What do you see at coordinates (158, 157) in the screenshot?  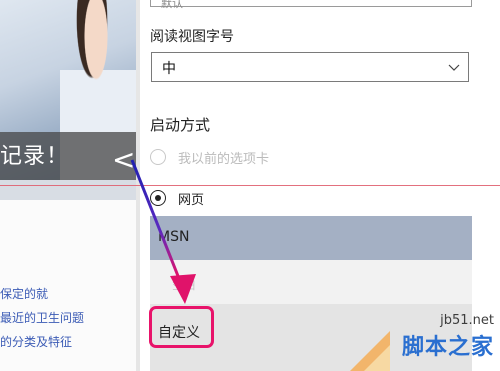 I see `radio-circle` at bounding box center [158, 157].